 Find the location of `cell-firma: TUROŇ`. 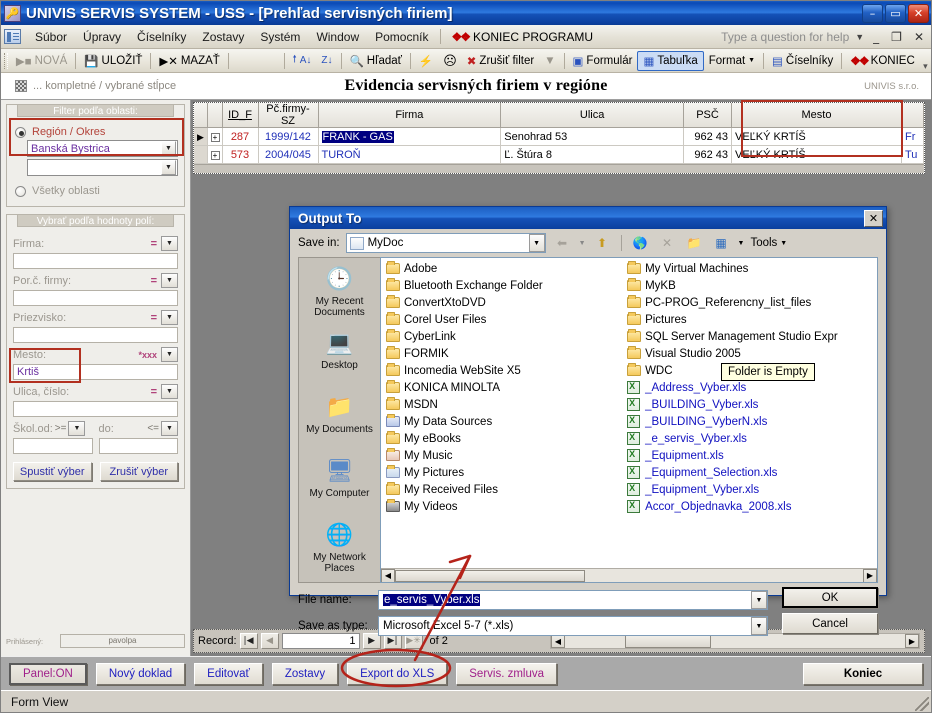

cell-firma: TUROŇ is located at coordinates (410, 154).